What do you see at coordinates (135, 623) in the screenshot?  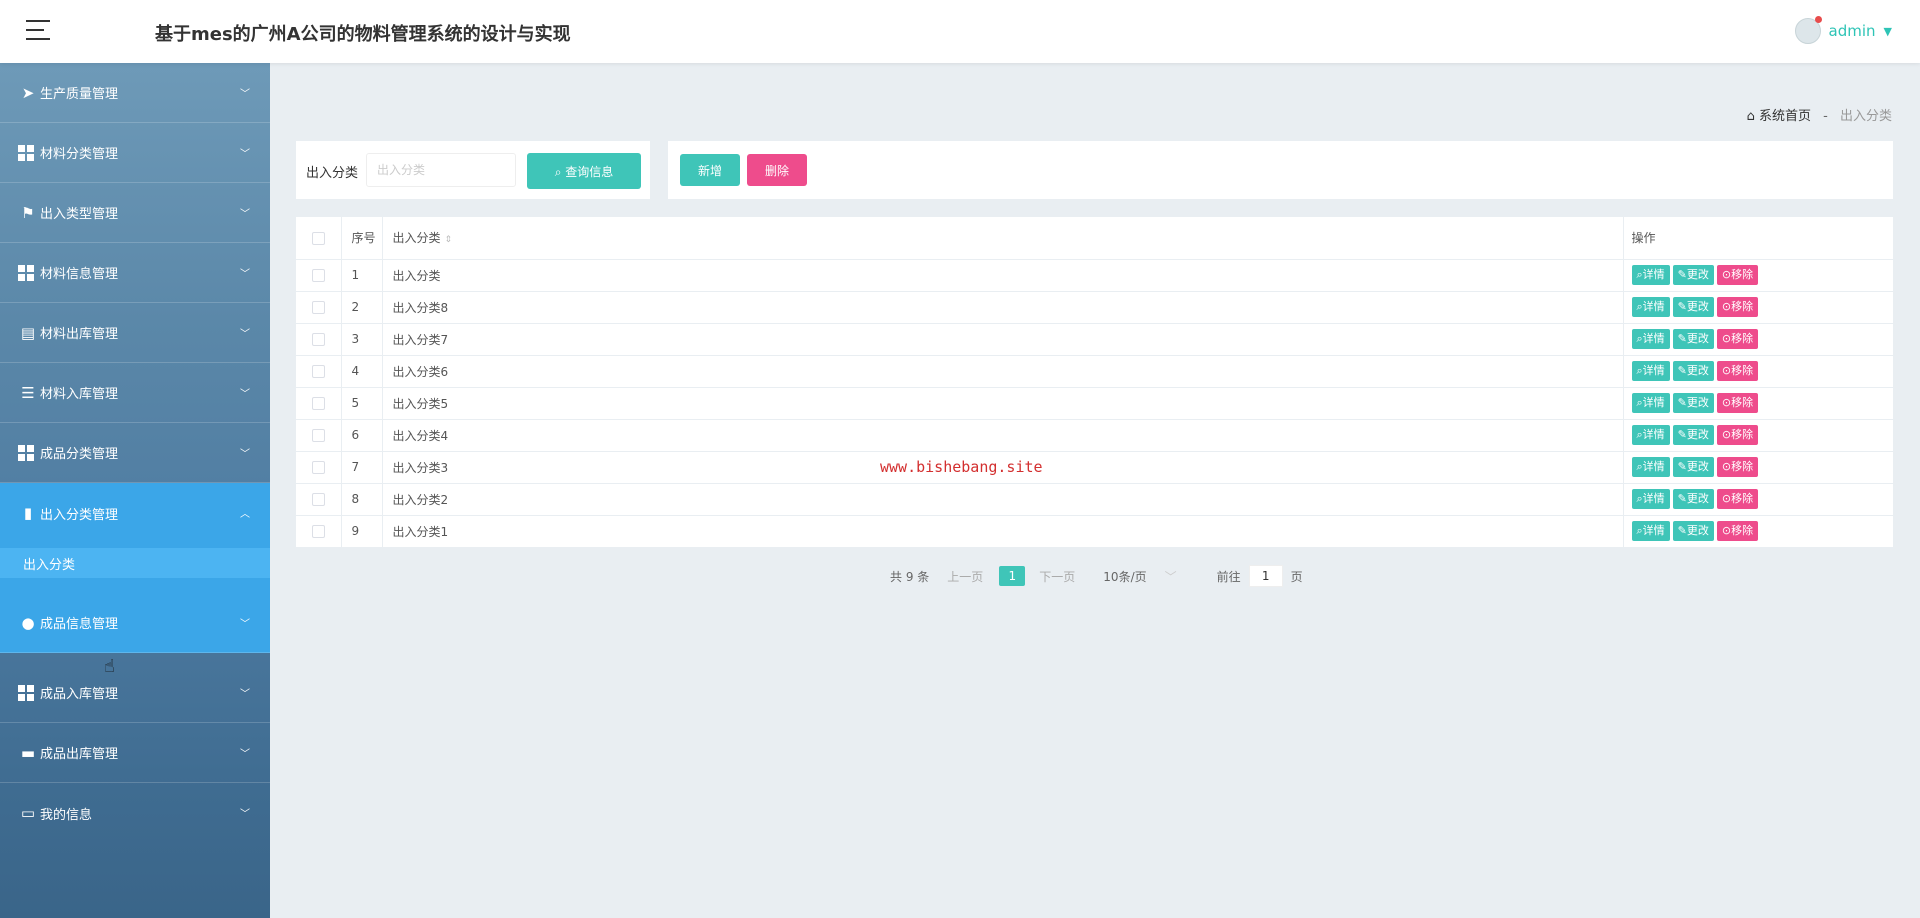 I see `sidebar-item-product-info: ● 成品信息管理 ﹀` at bounding box center [135, 623].